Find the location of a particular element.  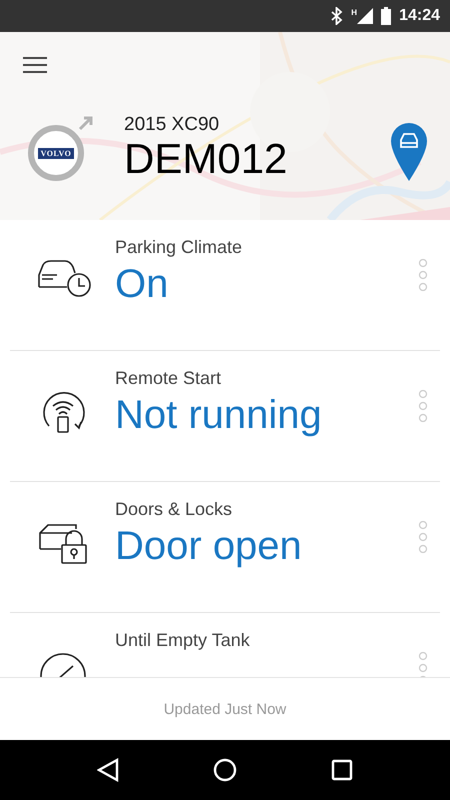

car-pin-icon is located at coordinates (409, 152).